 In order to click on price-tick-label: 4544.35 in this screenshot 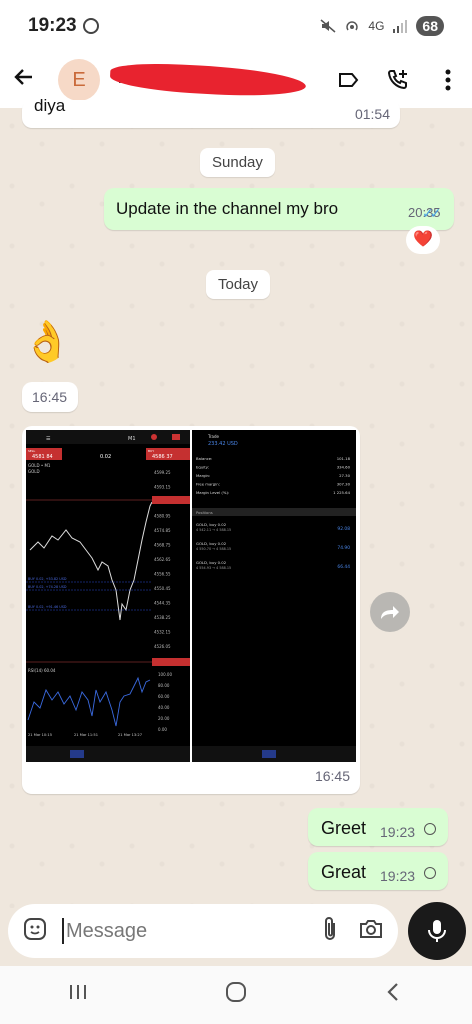, I will do `click(162, 603)`.